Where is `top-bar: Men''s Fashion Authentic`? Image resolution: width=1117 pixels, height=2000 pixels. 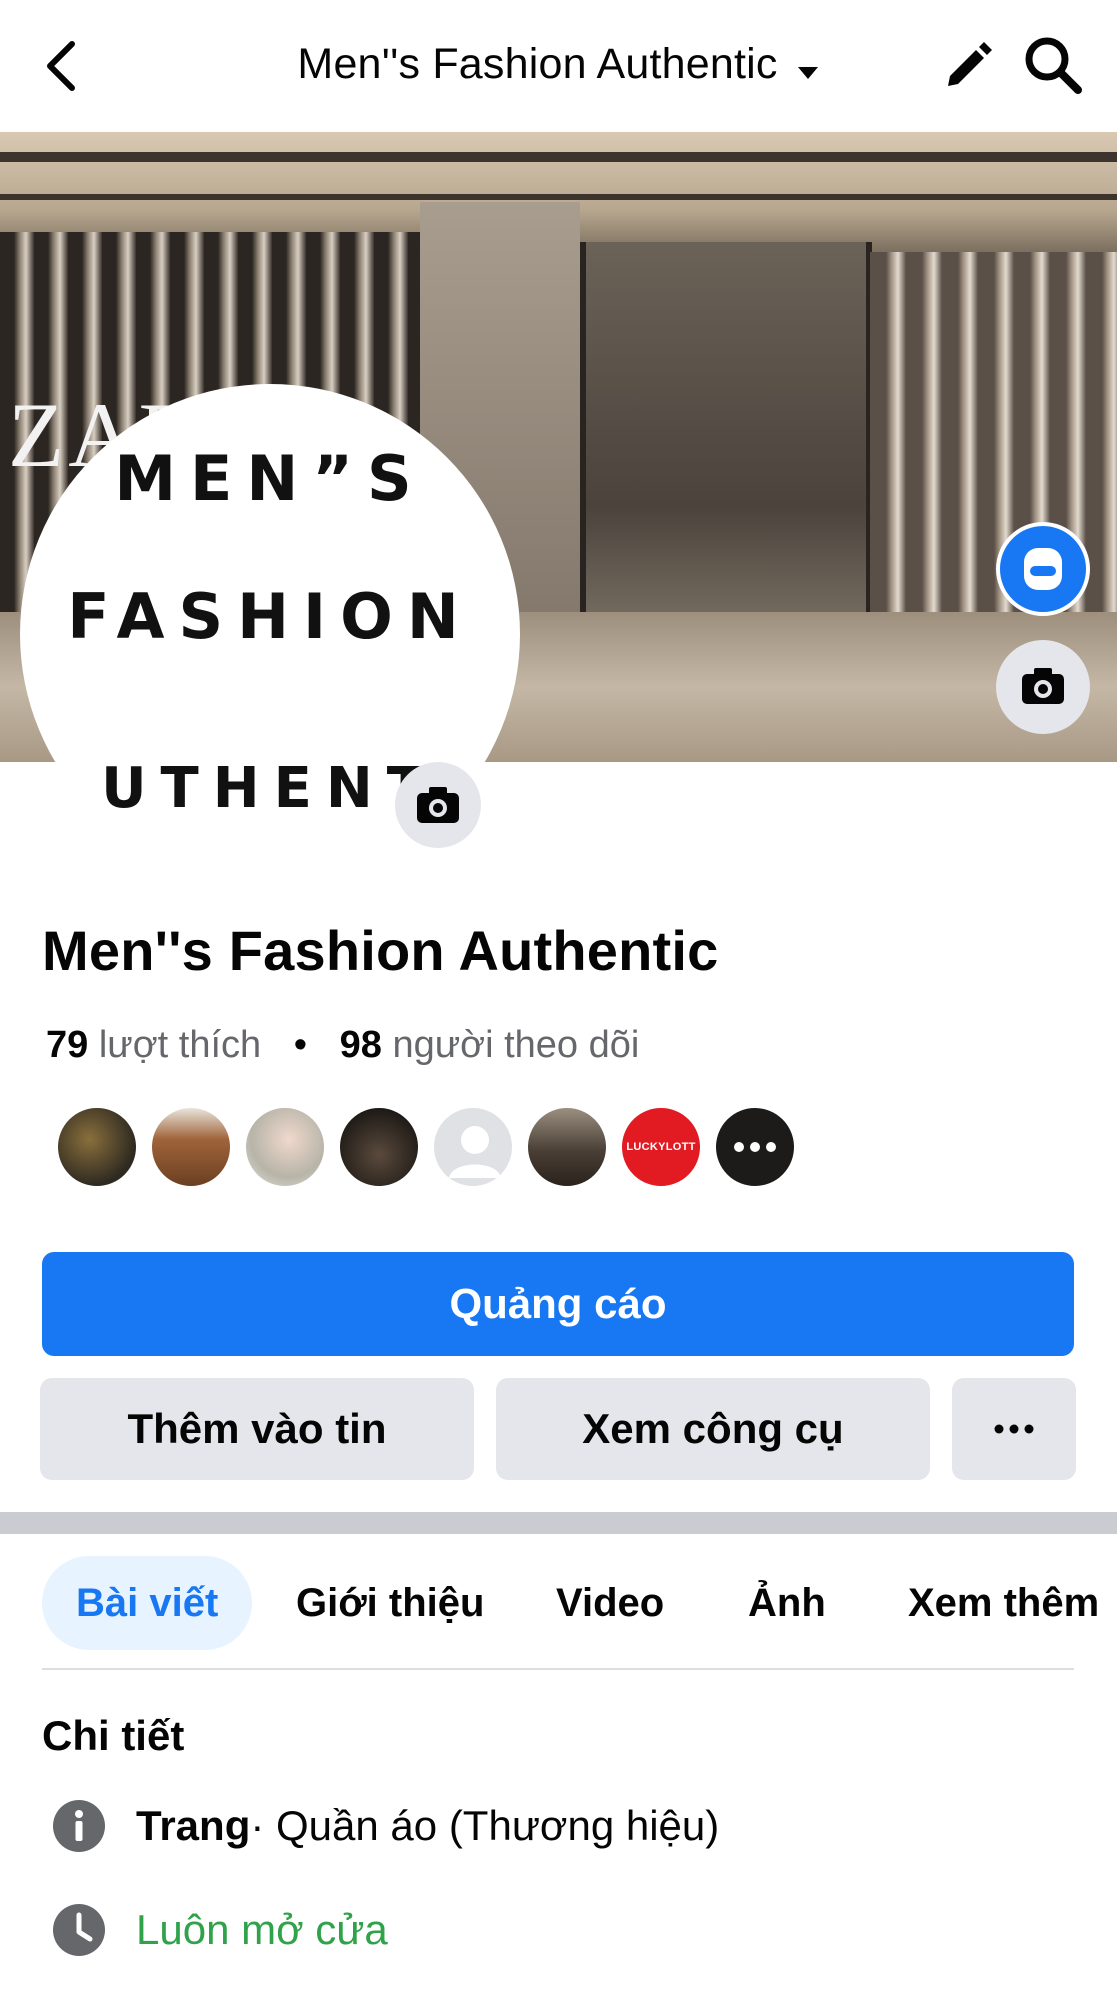
top-bar: Men''s Fashion Authentic is located at coordinates (558, 66).